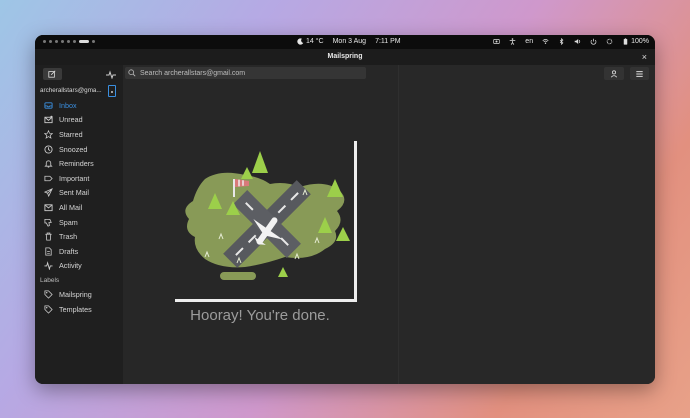 The height and width of the screenshot is (418, 690). I want to click on send-icon, so click(48, 193).